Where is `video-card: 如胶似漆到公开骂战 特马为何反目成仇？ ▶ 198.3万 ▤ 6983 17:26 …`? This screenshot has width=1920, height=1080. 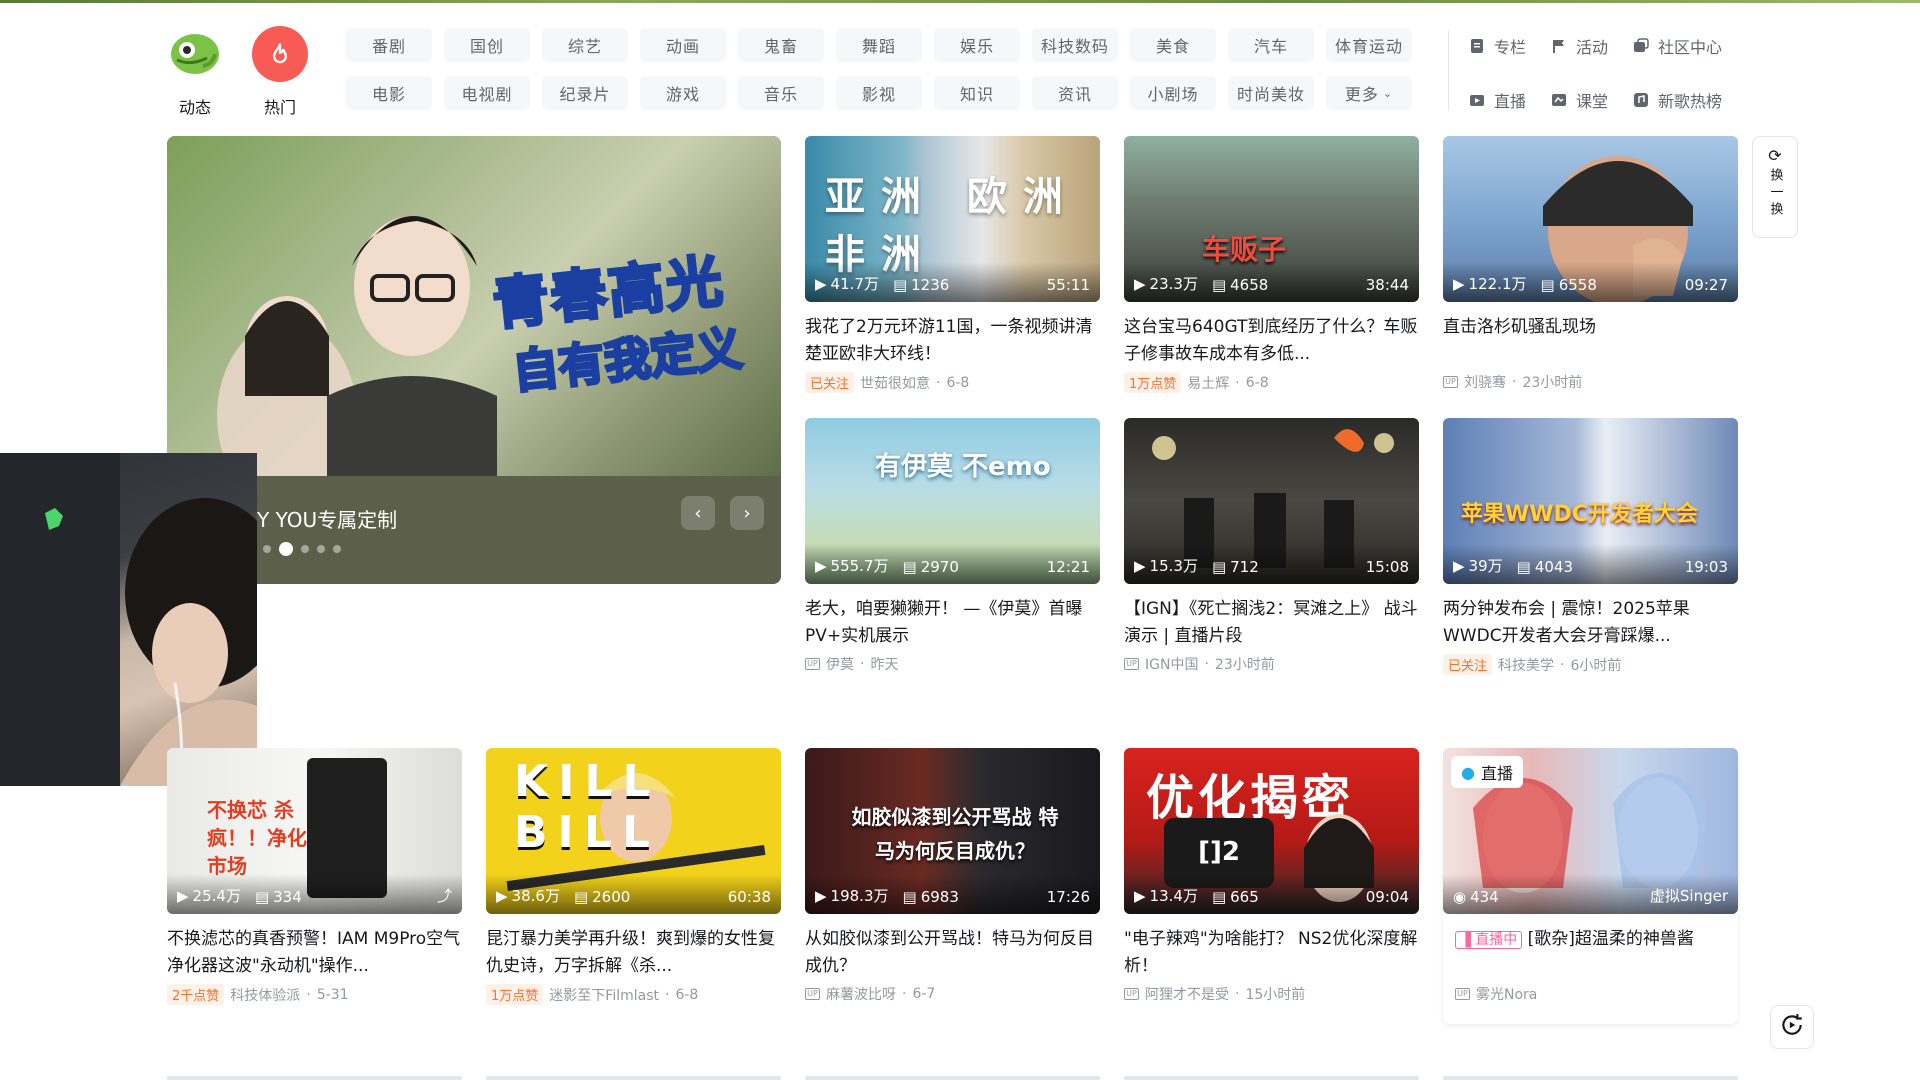
video-card: 如胶似漆到公开骂战 特马为何反目成仇？ ▶ 198.3万 ▤ 6983 17:26 … is located at coordinates (952, 876).